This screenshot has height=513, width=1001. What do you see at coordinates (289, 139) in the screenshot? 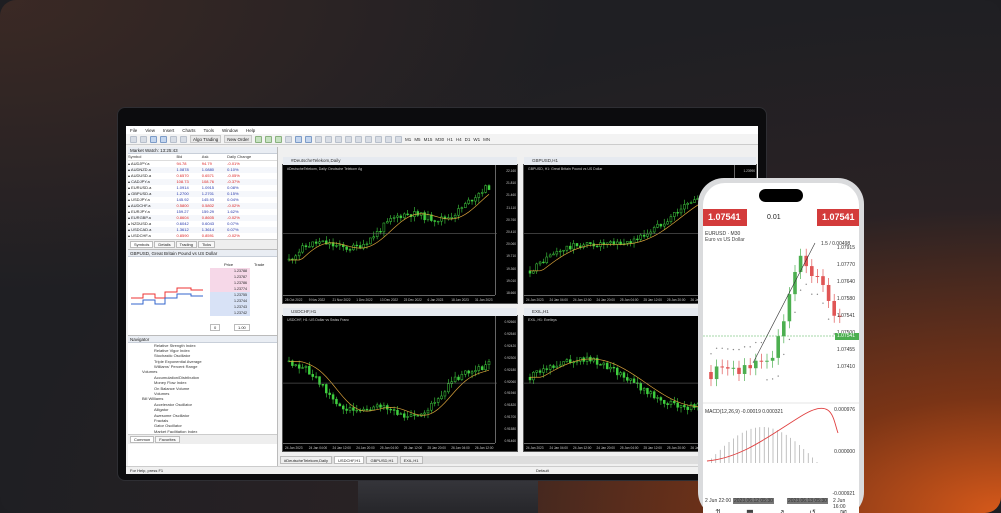
I see `line-chart-icon` at bounding box center [289, 139].